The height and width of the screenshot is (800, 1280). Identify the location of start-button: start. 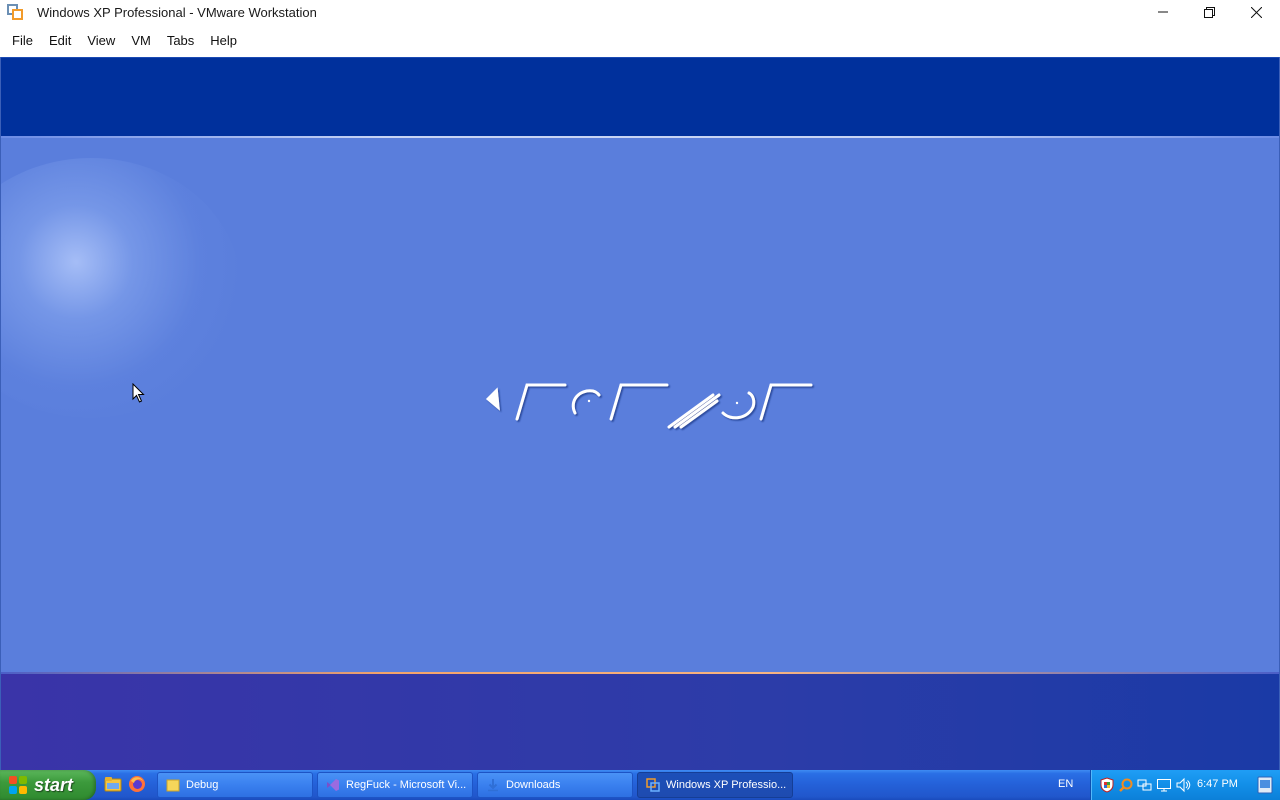
(48, 785).